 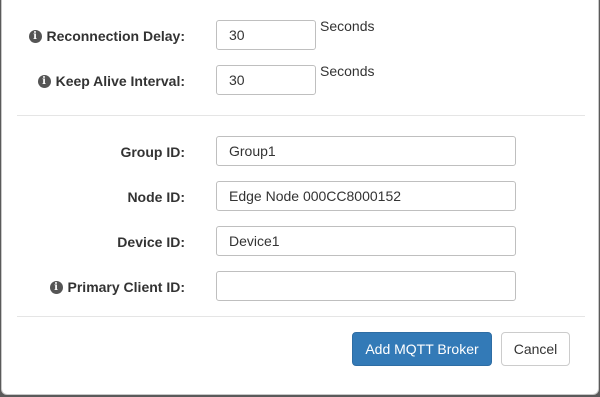 What do you see at coordinates (366, 286) in the screenshot?
I see `primary-client-id-input` at bounding box center [366, 286].